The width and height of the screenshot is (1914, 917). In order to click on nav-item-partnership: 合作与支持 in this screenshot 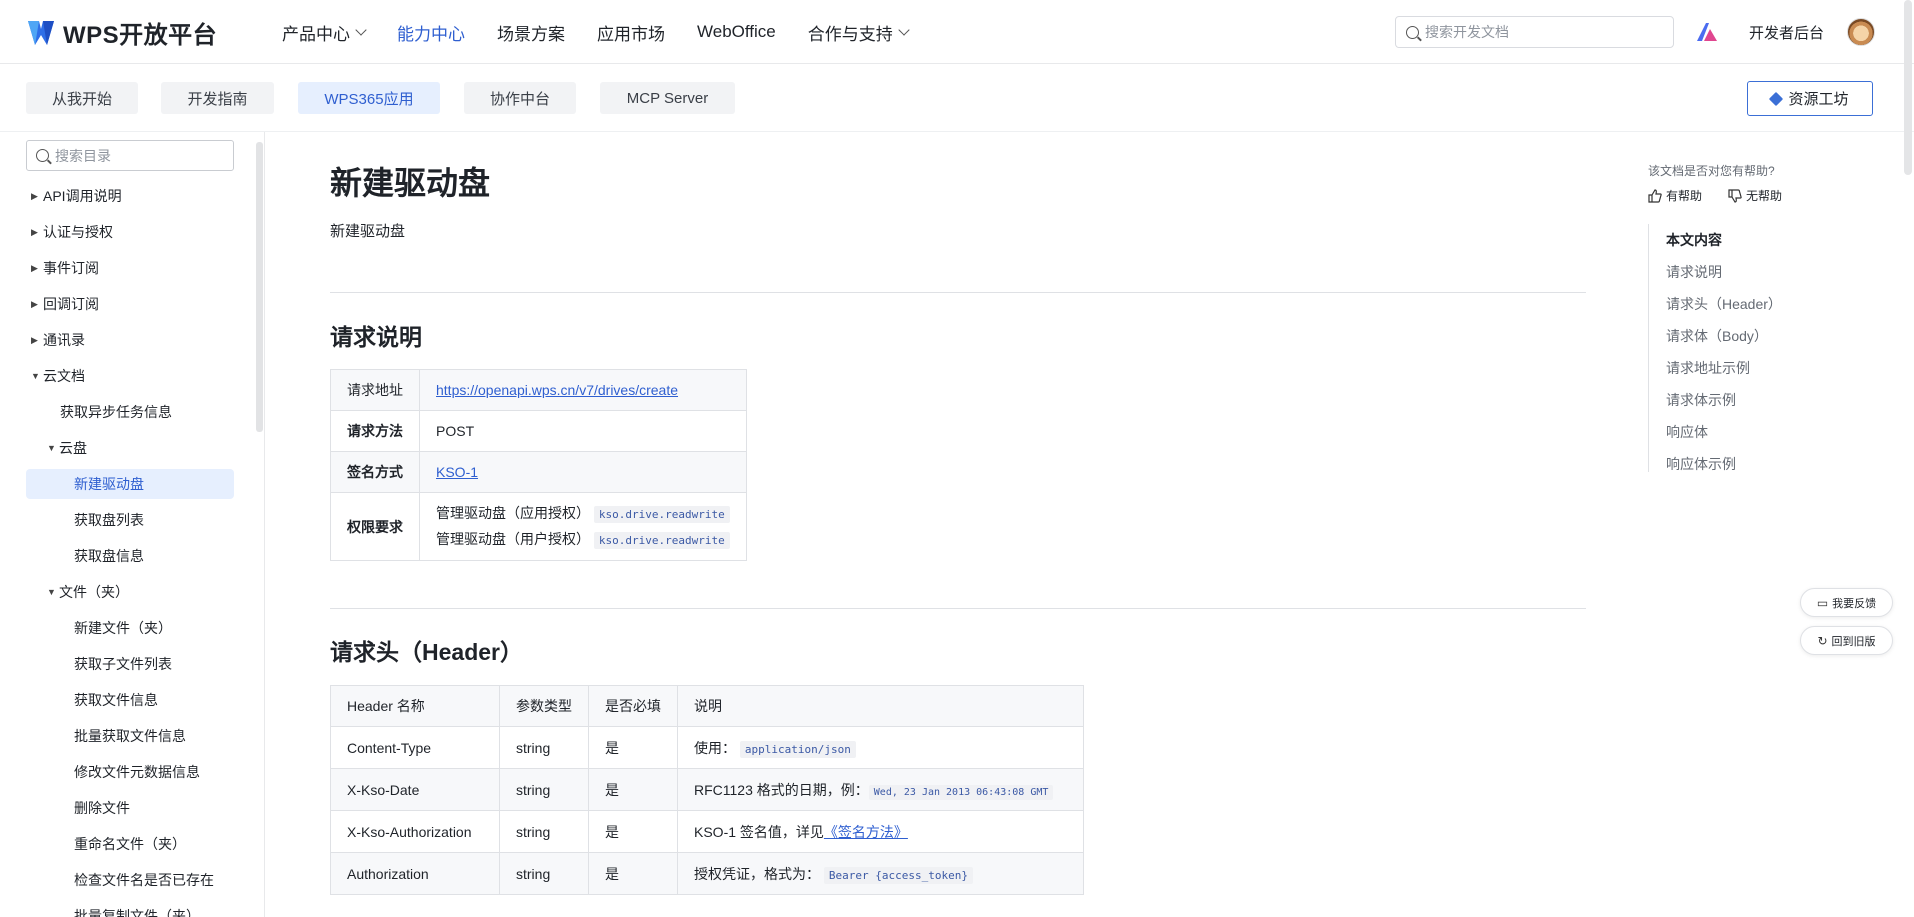, I will do `click(859, 32)`.